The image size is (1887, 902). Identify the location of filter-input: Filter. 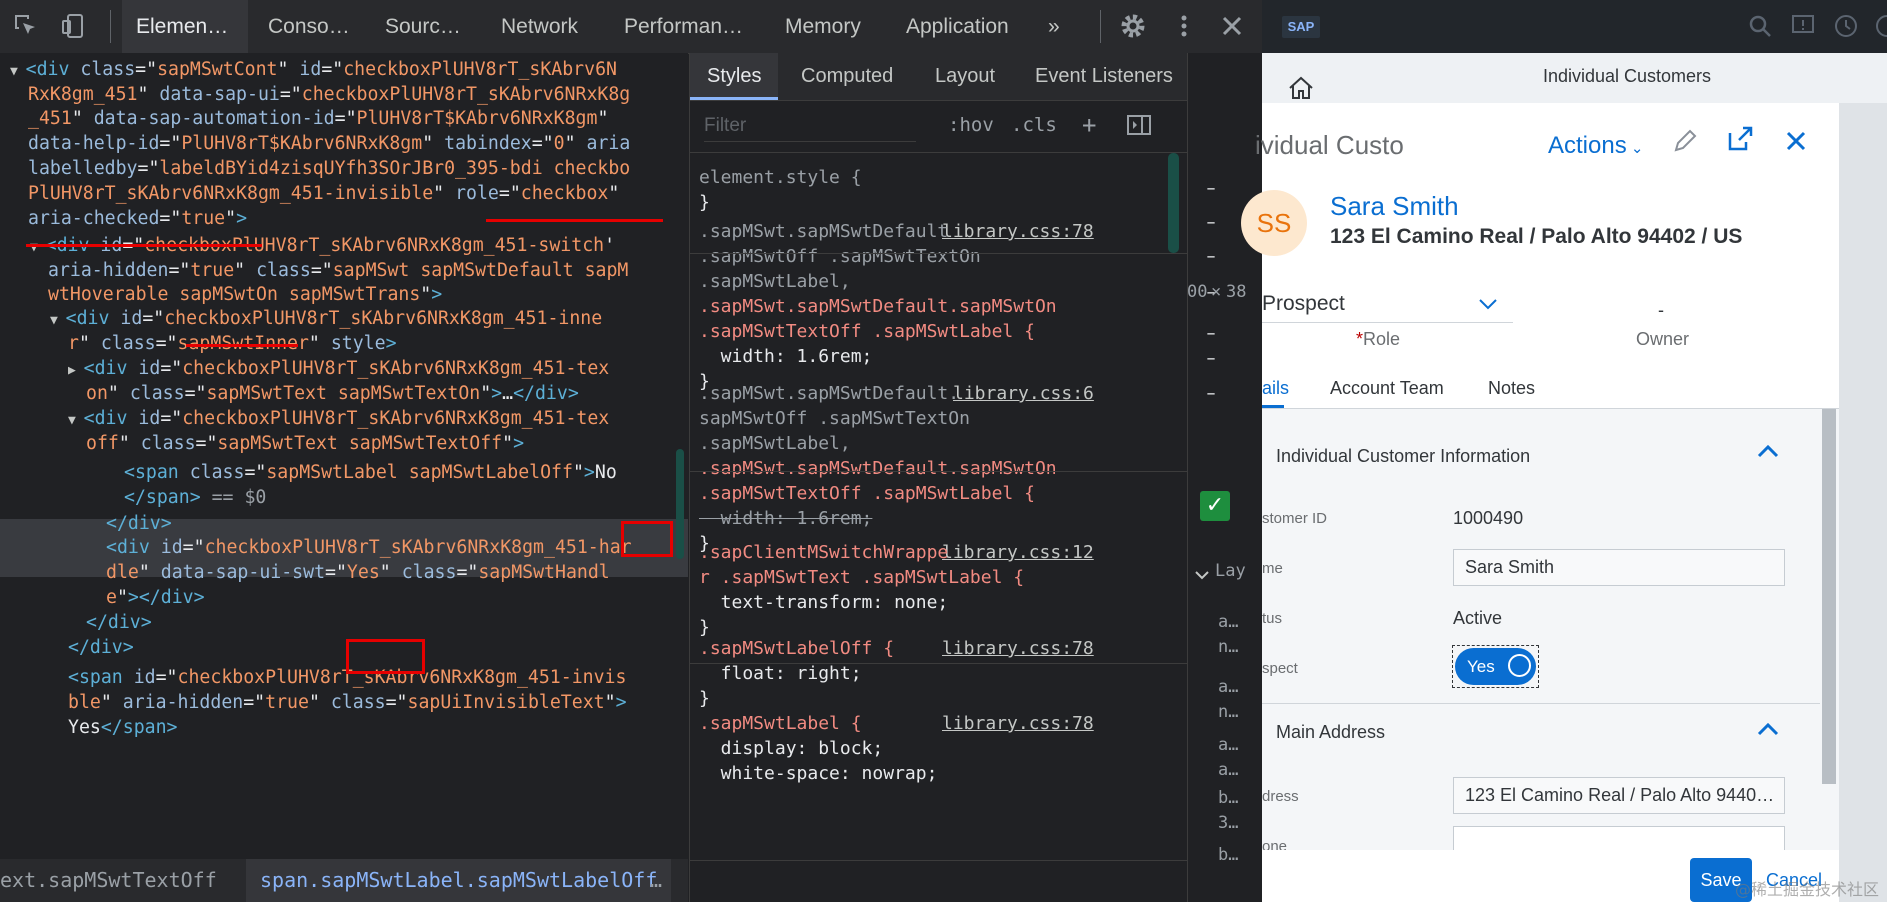
(810, 126).